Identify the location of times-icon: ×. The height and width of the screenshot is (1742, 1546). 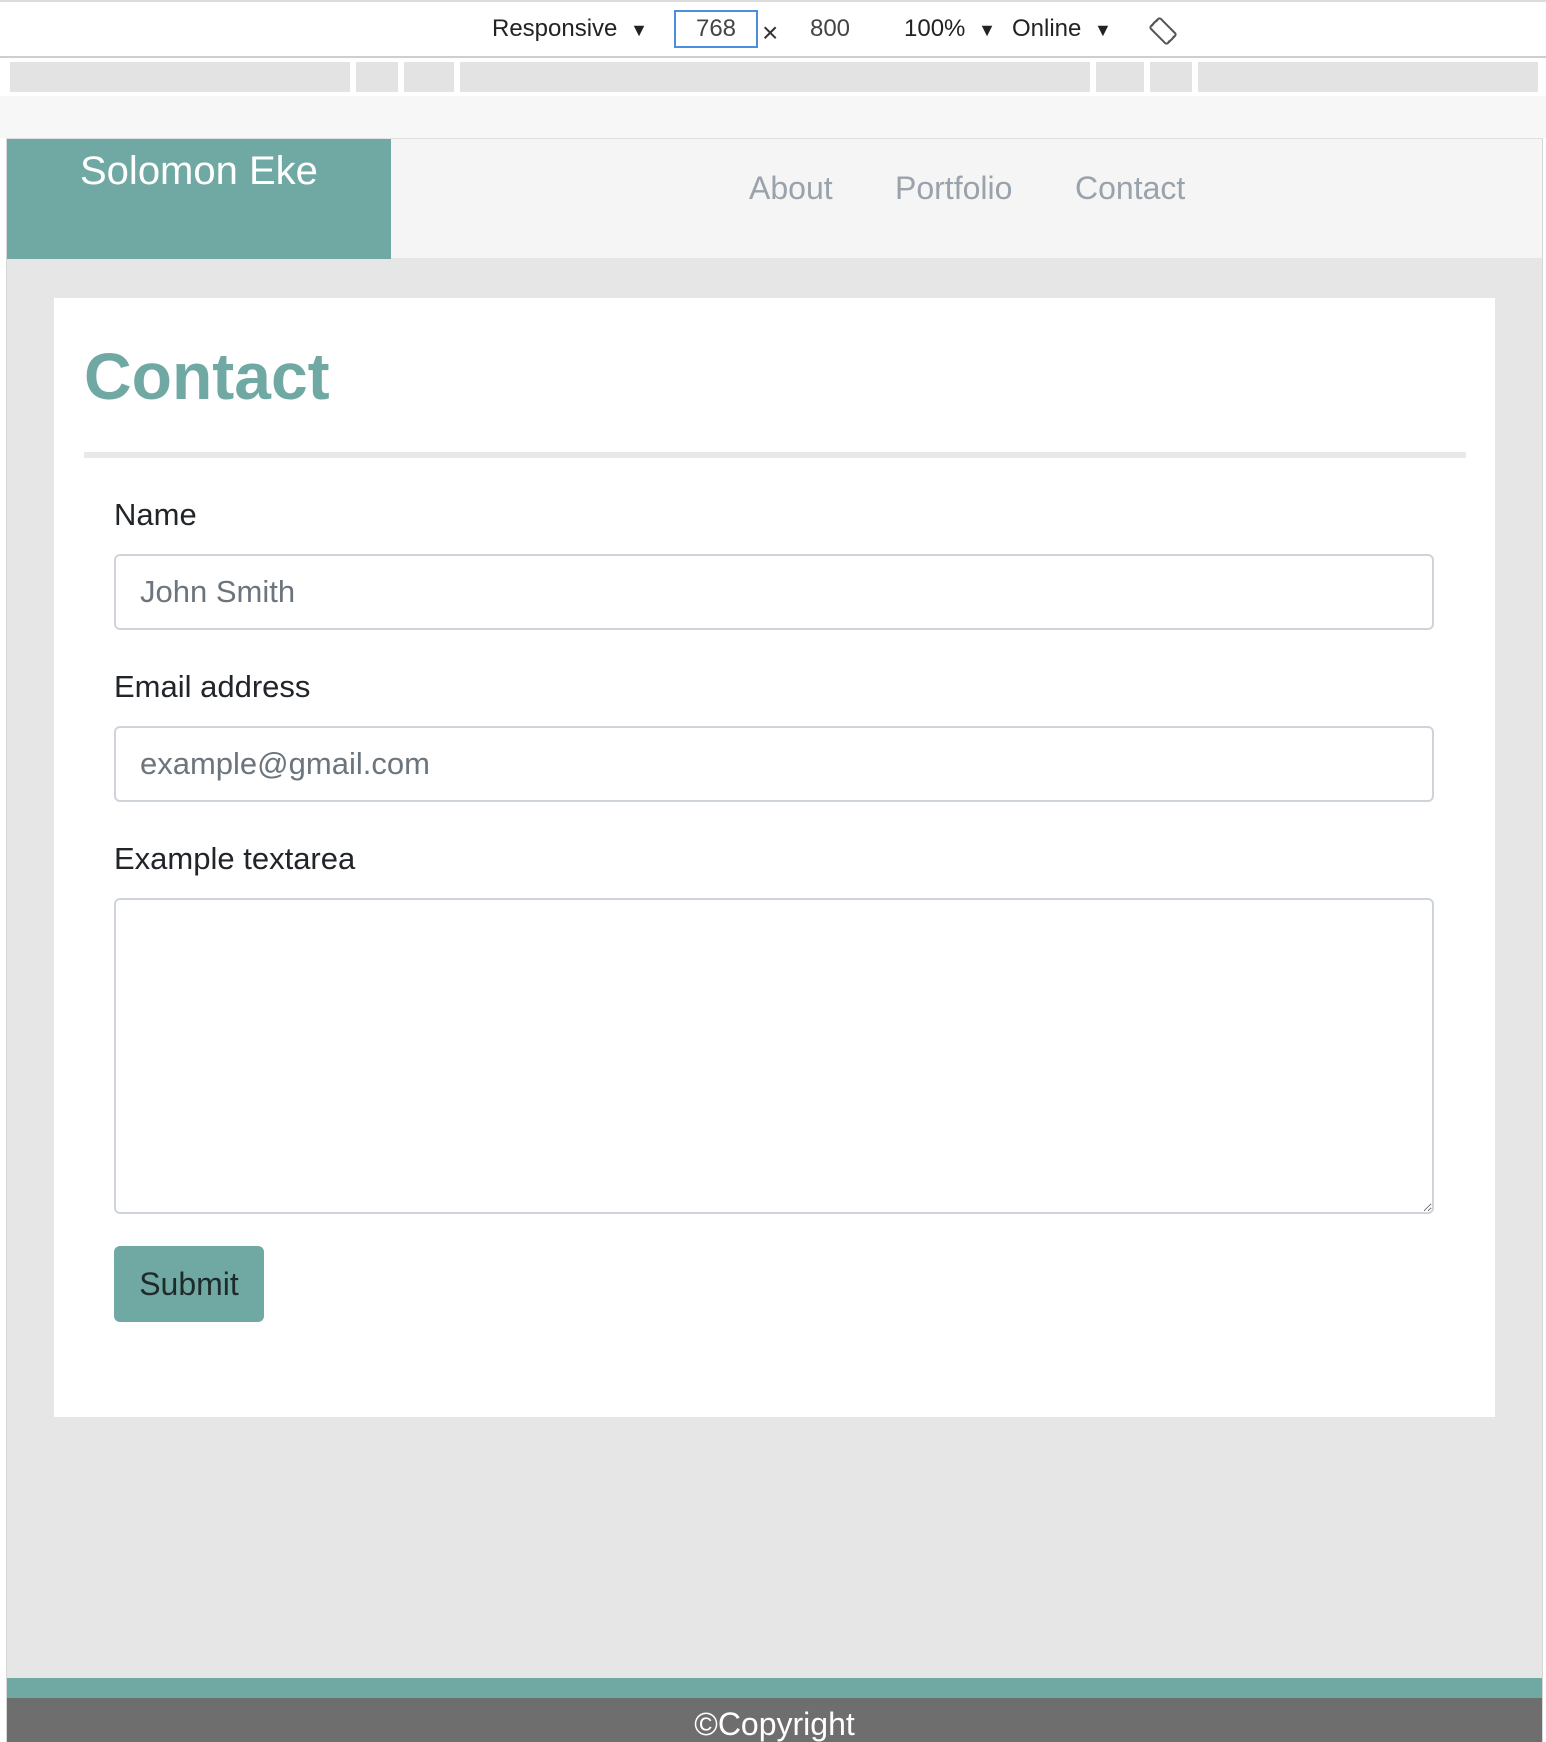
(770, 32).